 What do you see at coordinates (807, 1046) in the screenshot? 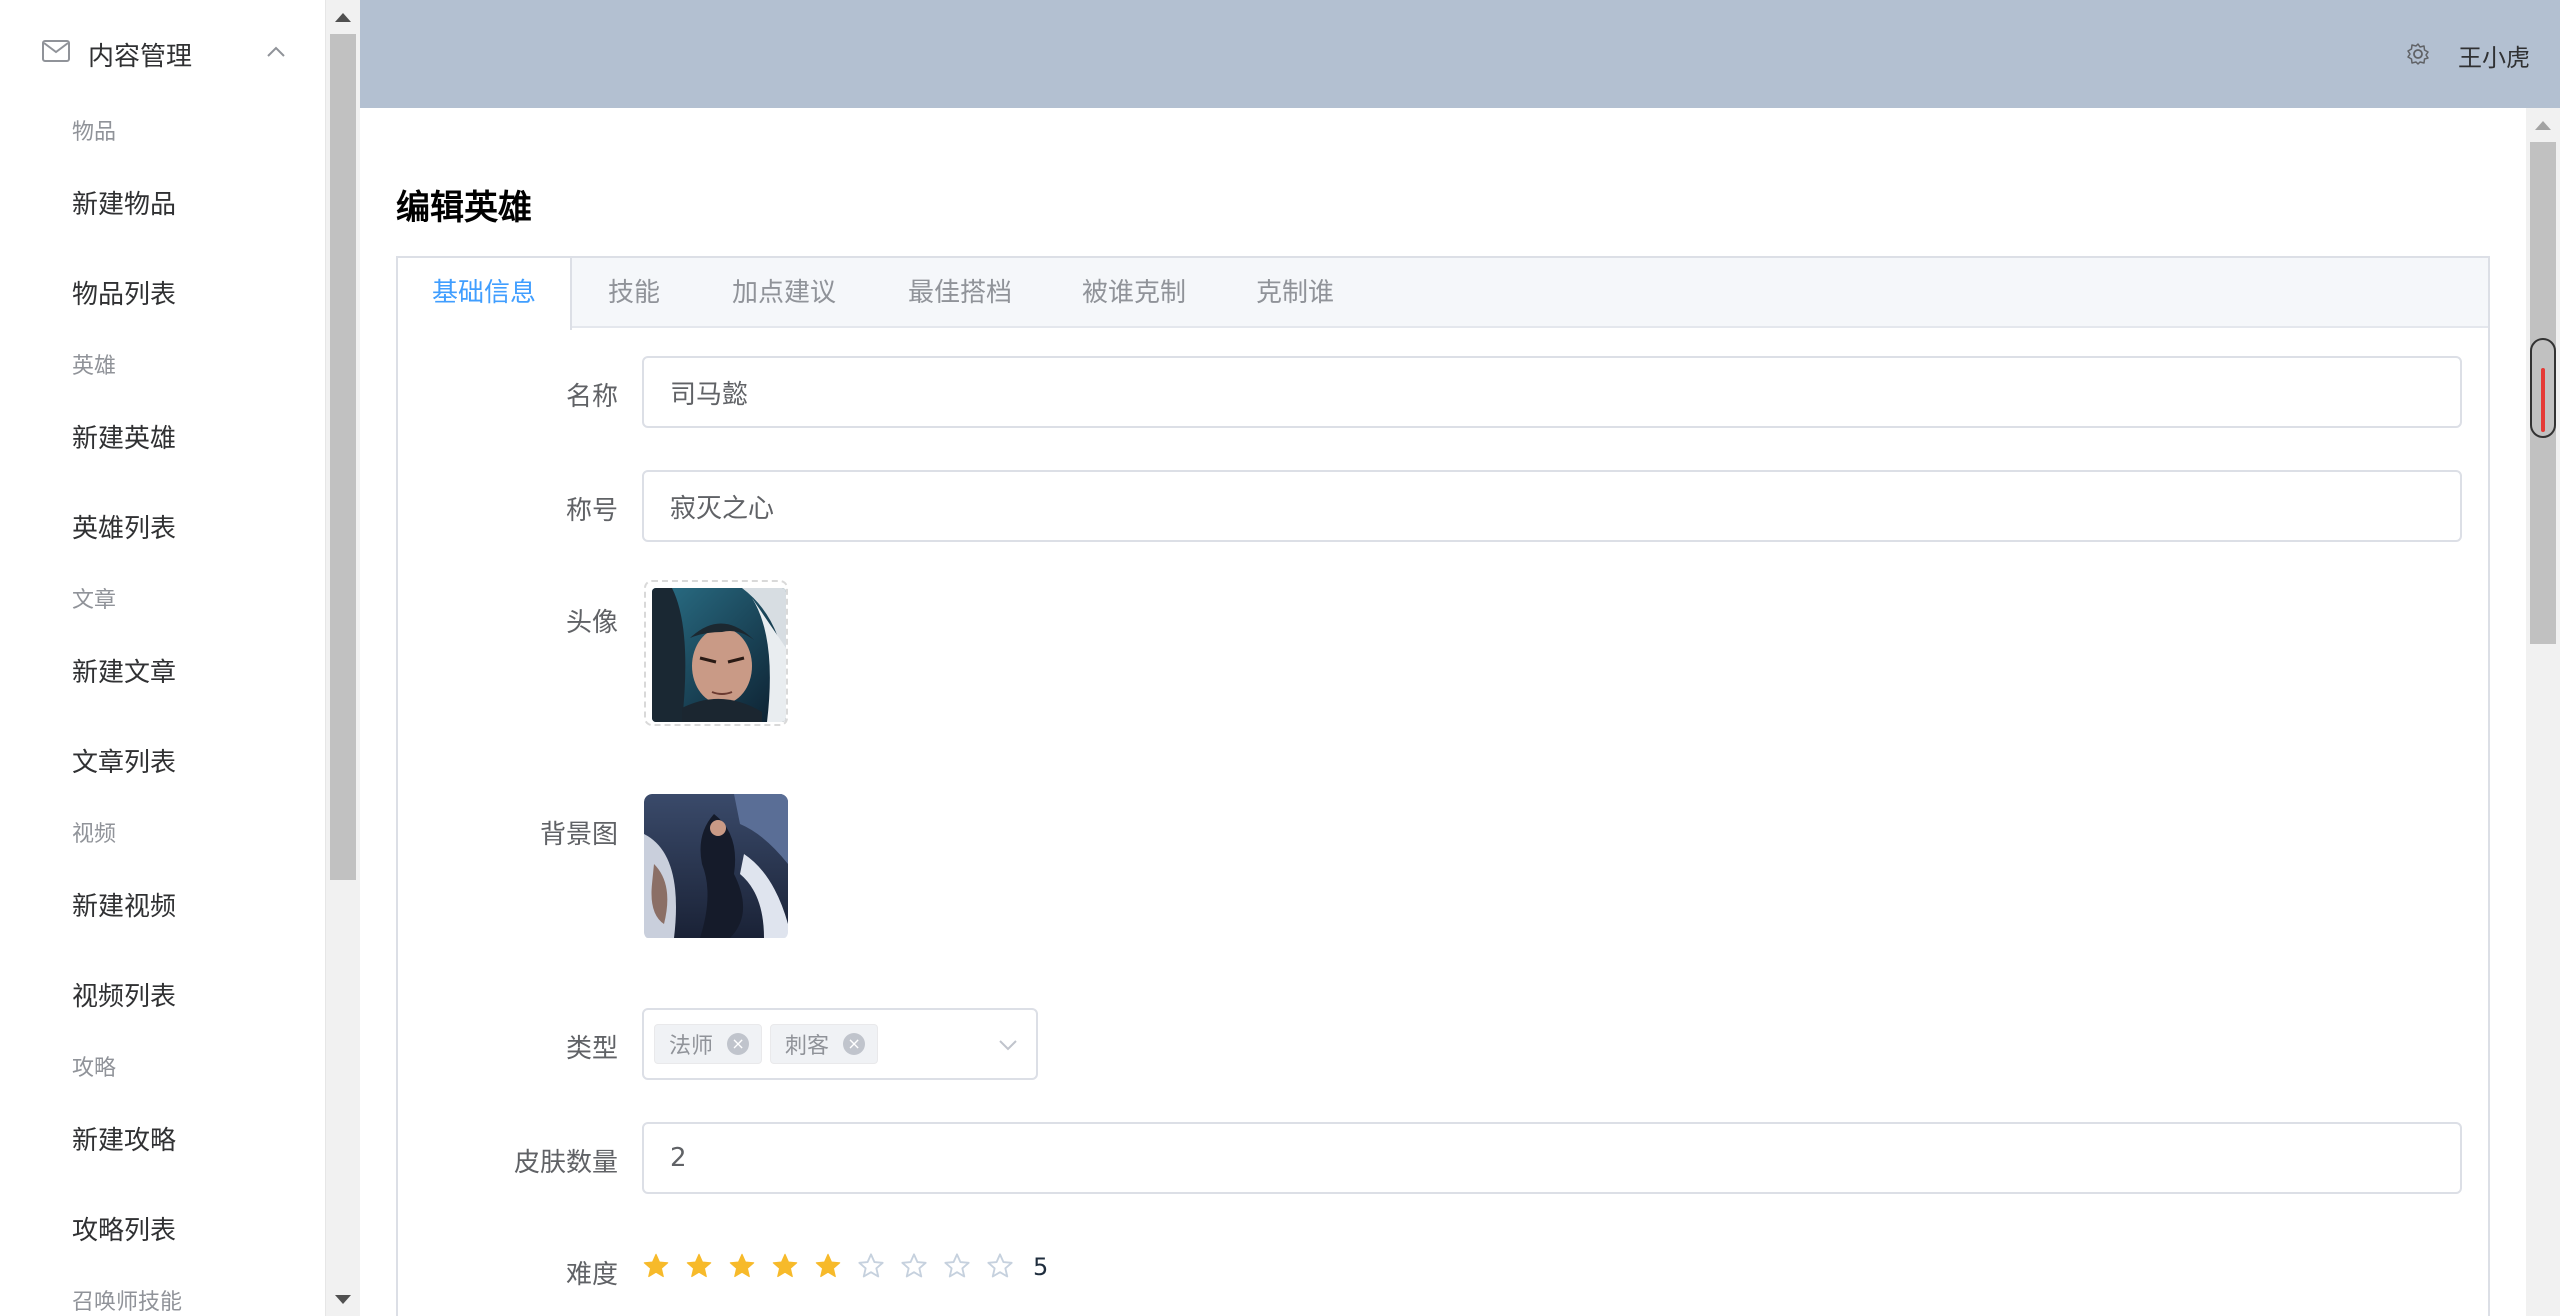
I see `type-tag-text: 刺客` at bounding box center [807, 1046].